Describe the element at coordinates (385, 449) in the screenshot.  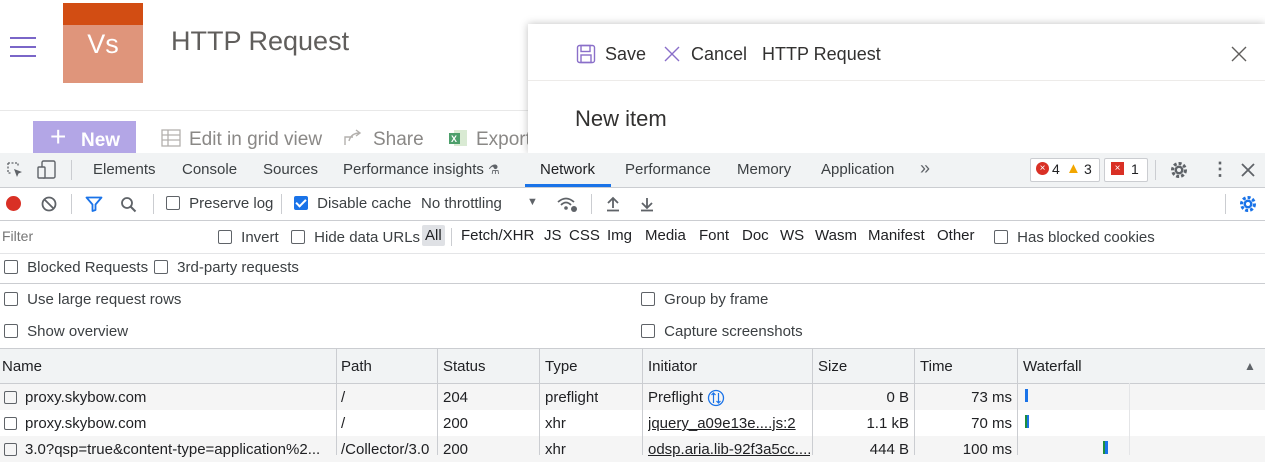
I see `row-path: /Collector/3.0` at that location.